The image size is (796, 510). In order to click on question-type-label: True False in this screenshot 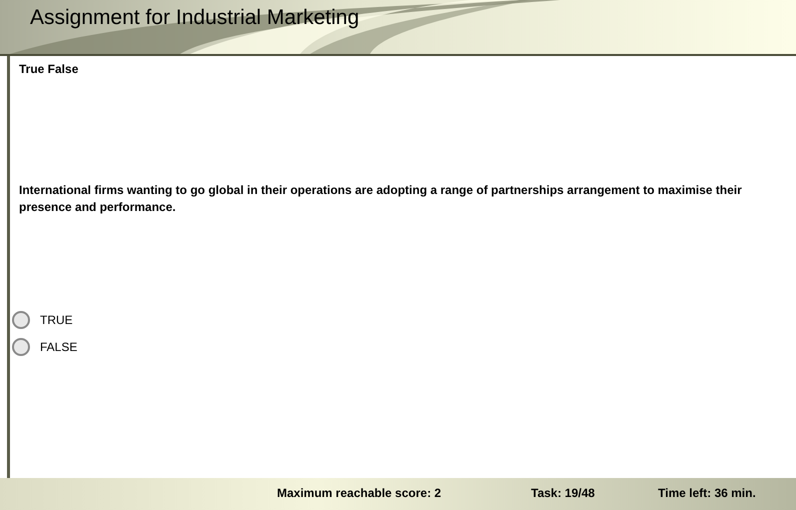, I will do `click(49, 69)`.